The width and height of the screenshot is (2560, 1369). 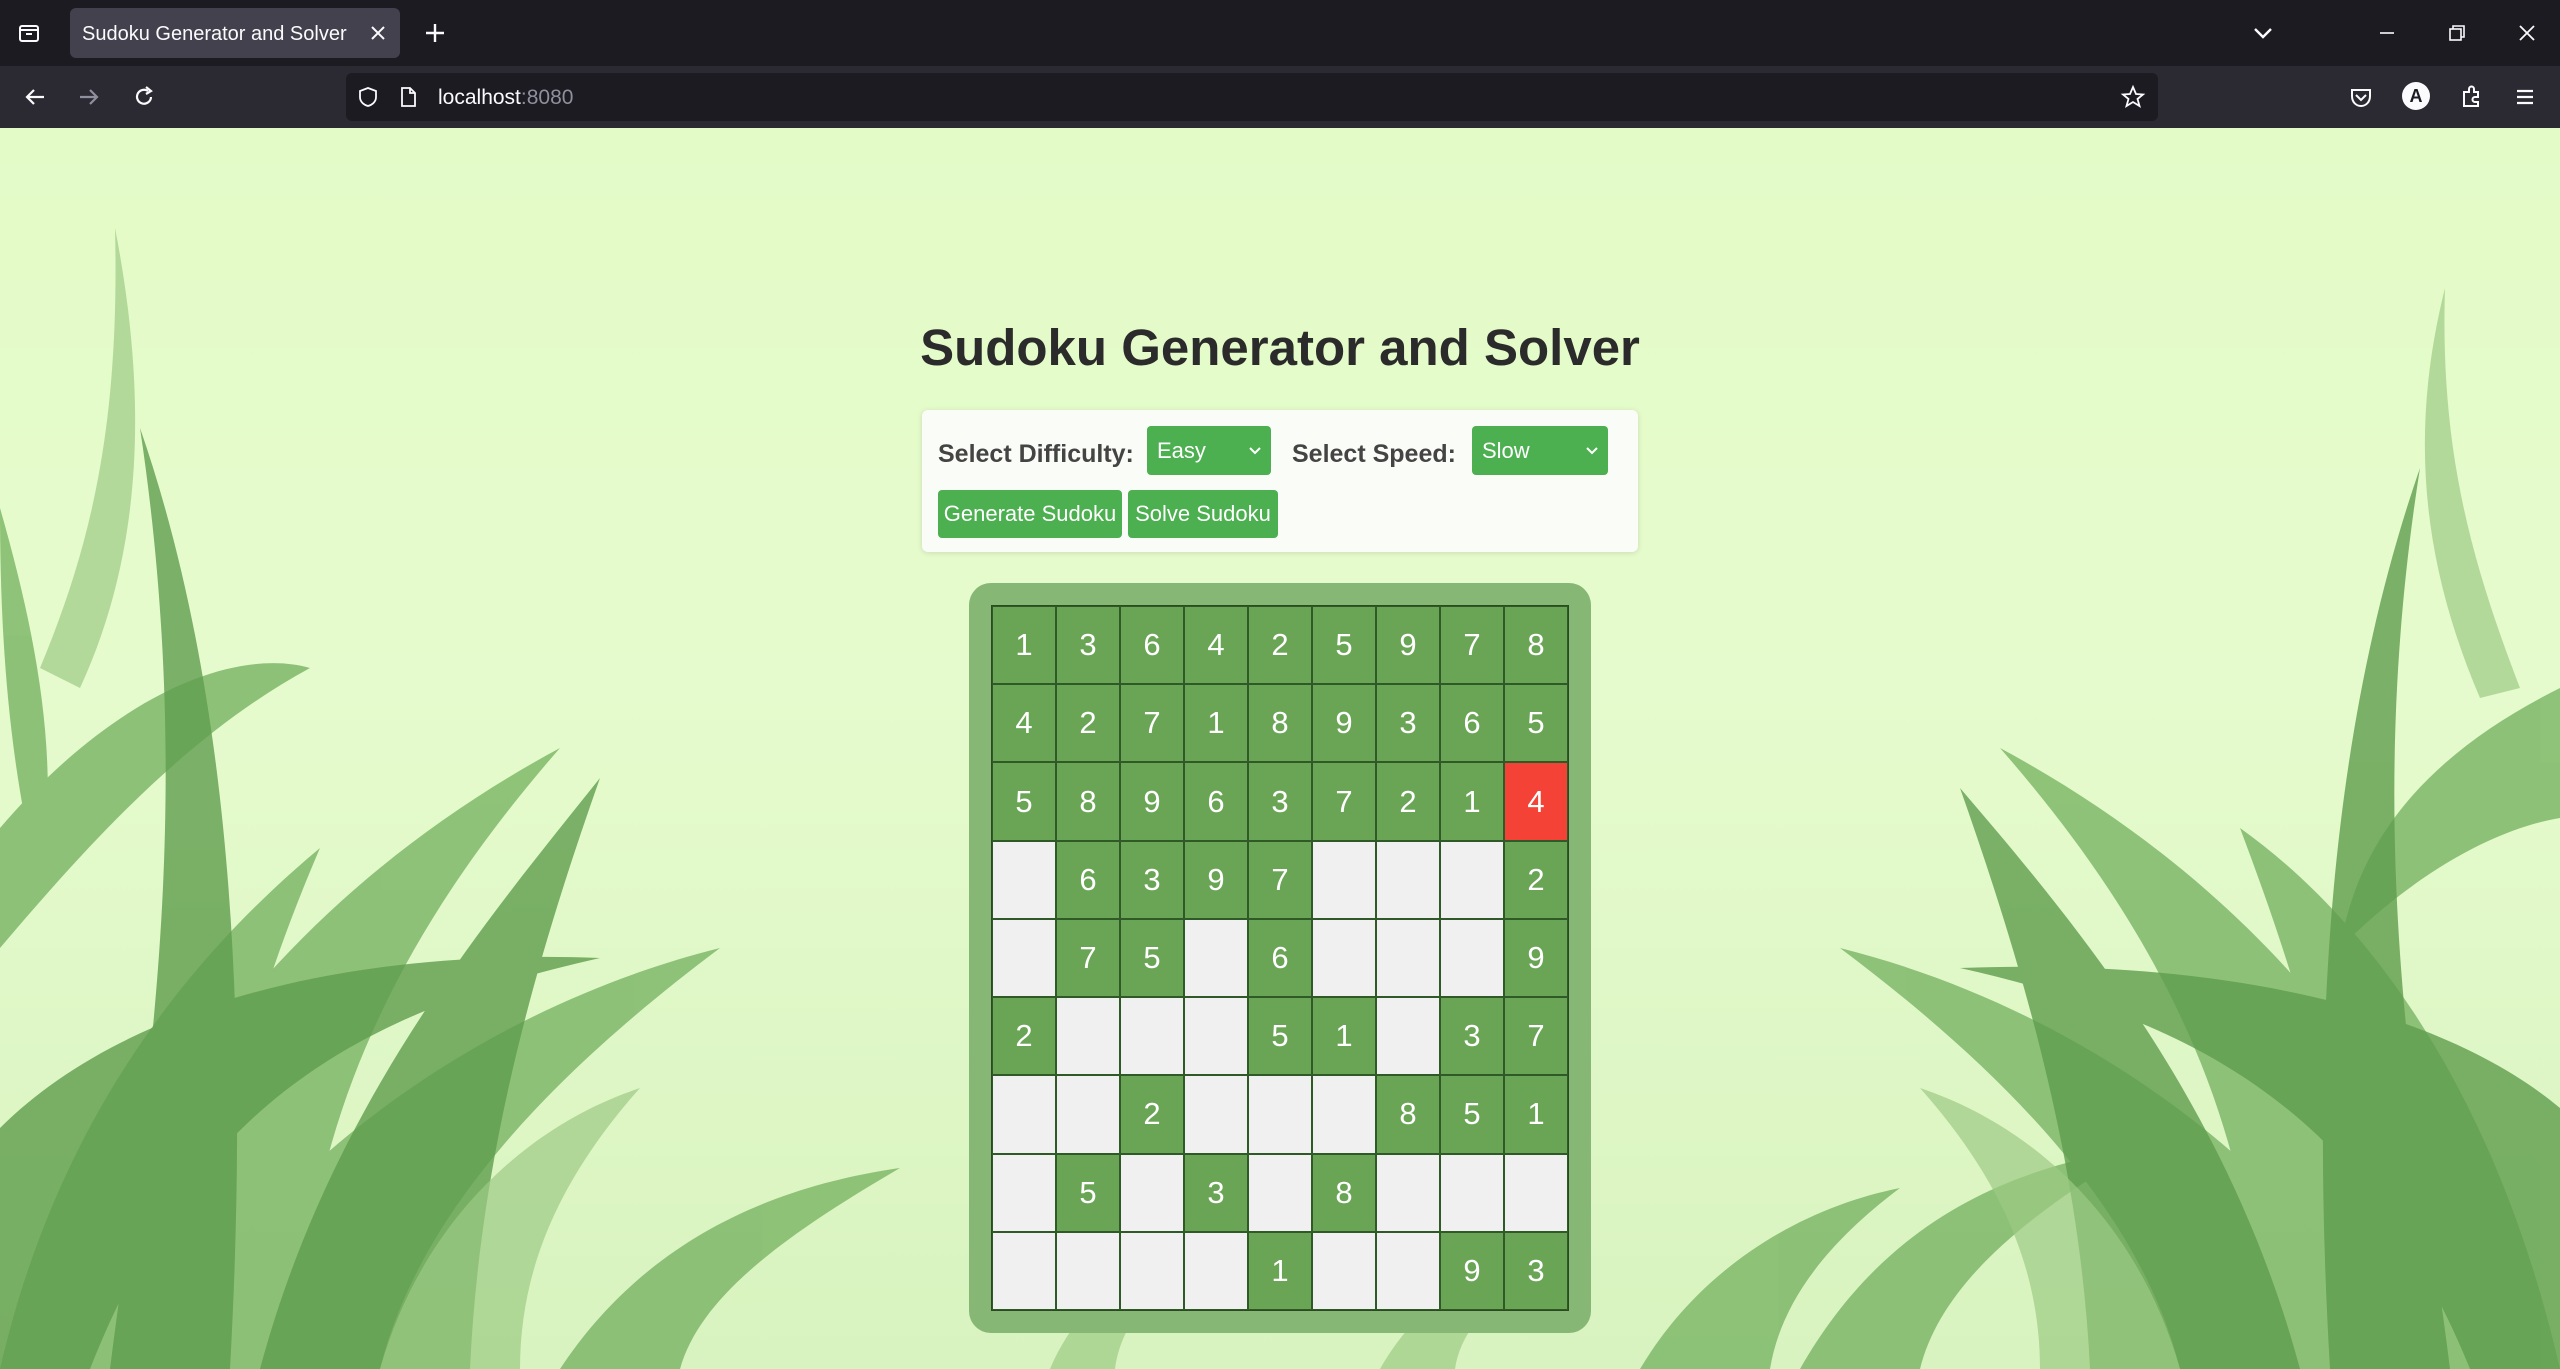 What do you see at coordinates (1540, 450) in the screenshot?
I see `speed-select: Slow` at bounding box center [1540, 450].